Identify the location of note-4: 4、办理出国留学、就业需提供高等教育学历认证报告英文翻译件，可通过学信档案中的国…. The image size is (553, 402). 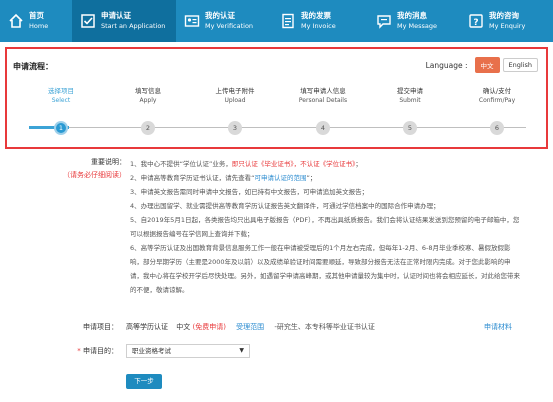
(285, 206).